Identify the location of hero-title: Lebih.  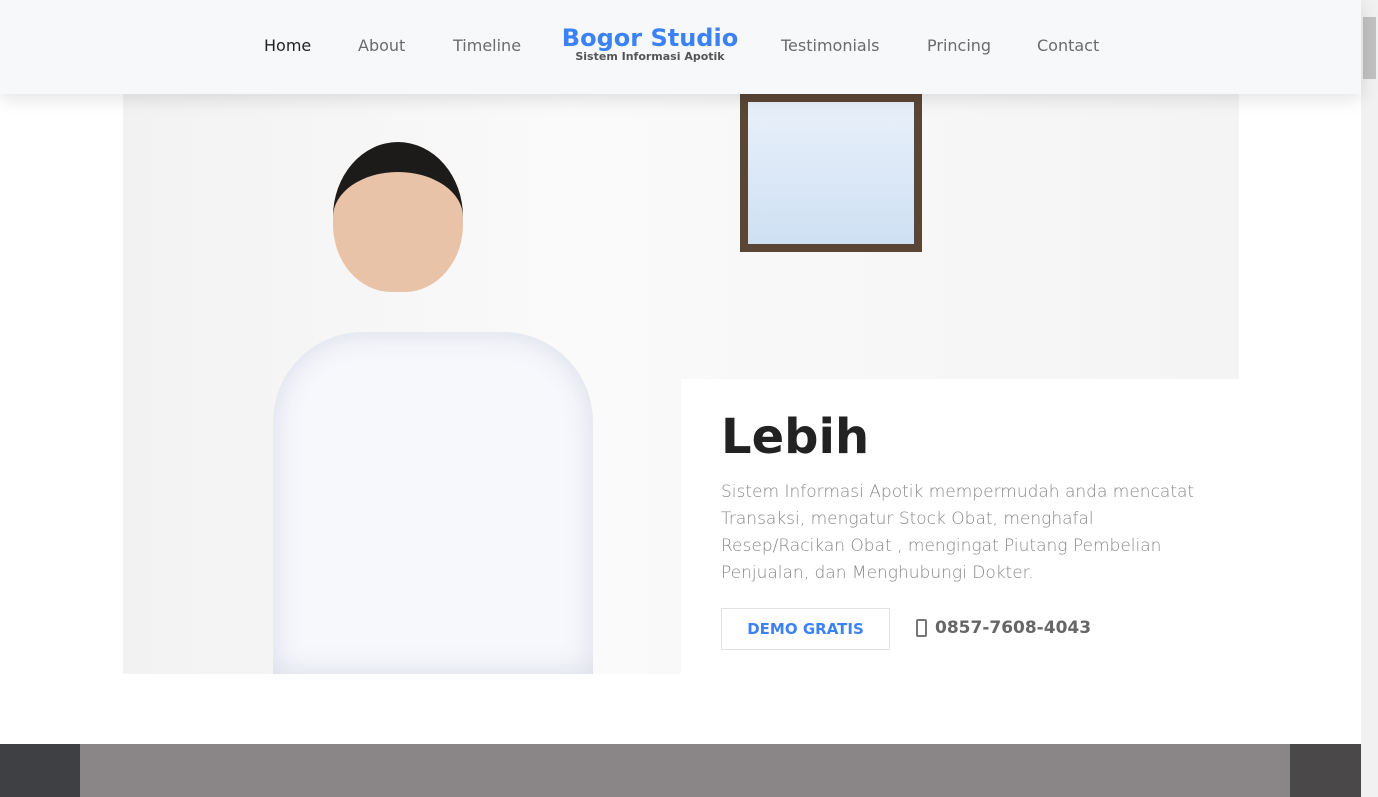
(795, 437).